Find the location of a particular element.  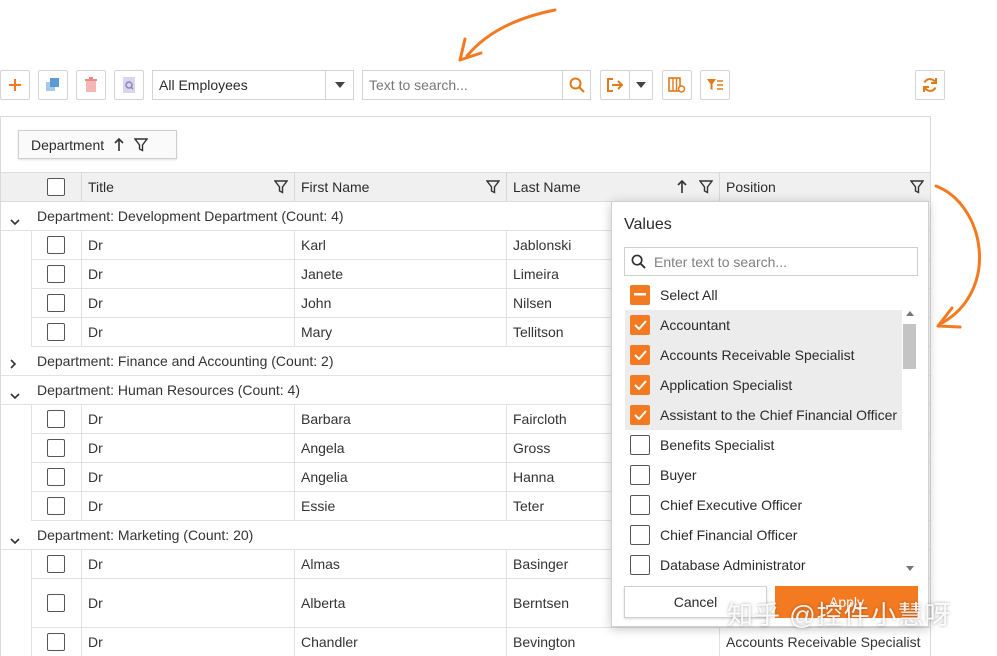

cell-first-name: Essie is located at coordinates (400, 506).